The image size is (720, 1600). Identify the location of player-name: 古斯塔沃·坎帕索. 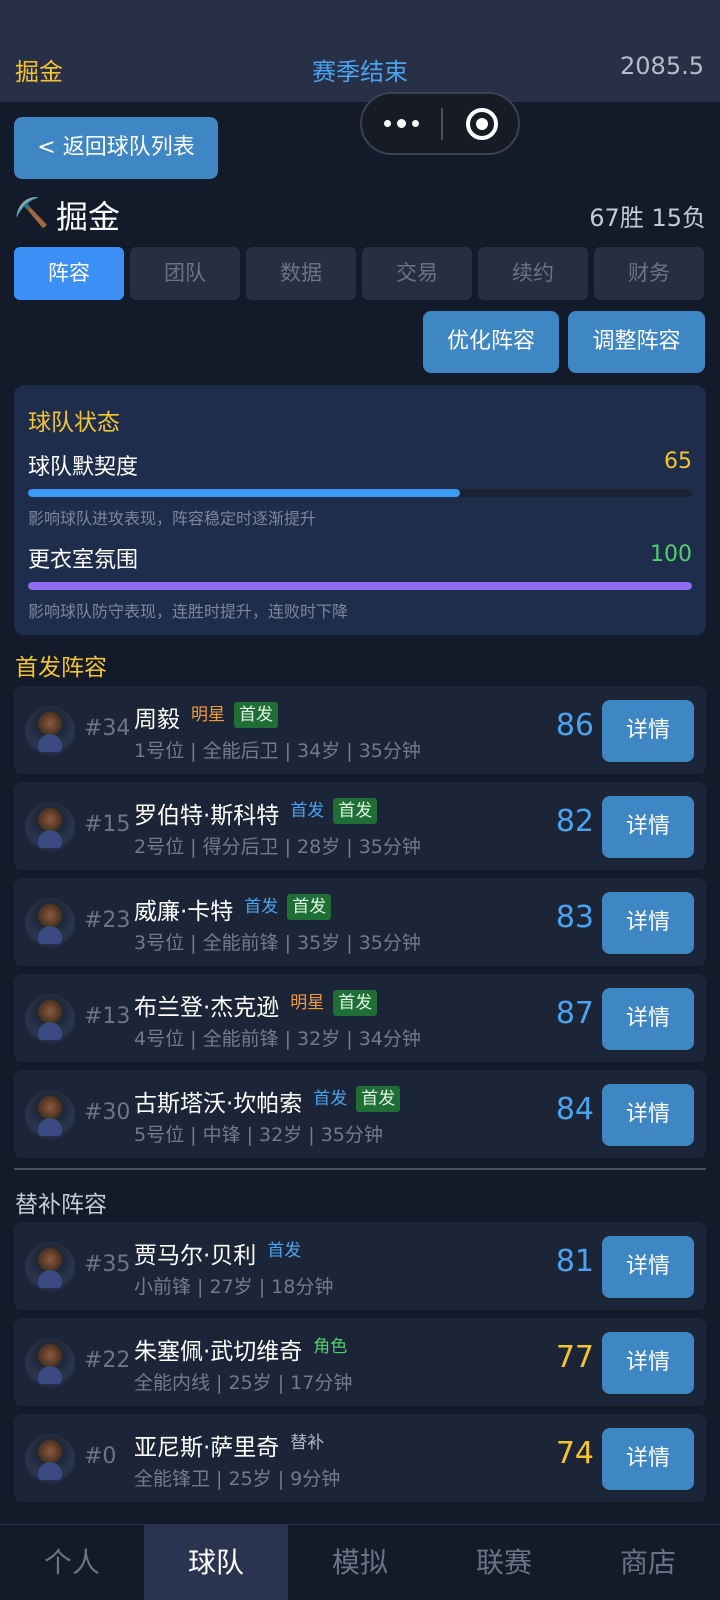
(218, 1104).